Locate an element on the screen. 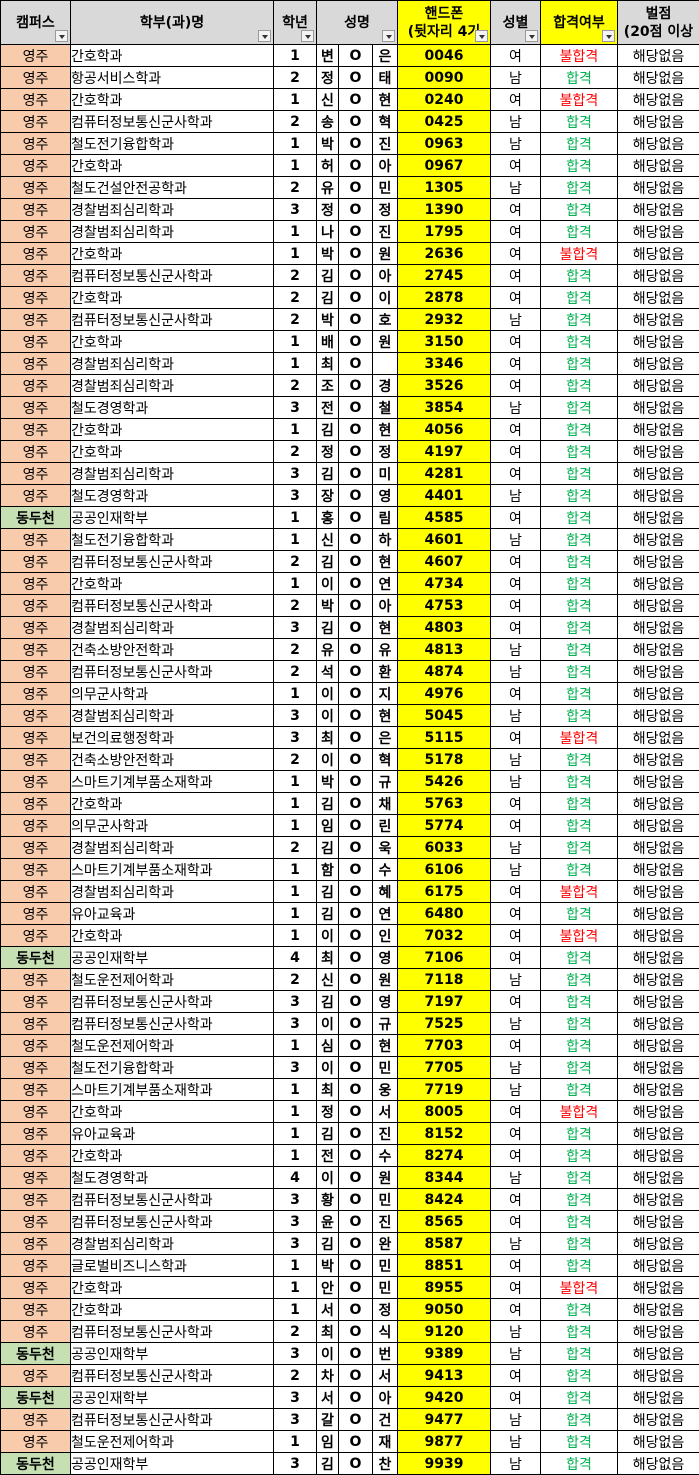 This screenshot has width=699, height=1475. name-last-cell: 혜 is located at coordinates (385, 891).